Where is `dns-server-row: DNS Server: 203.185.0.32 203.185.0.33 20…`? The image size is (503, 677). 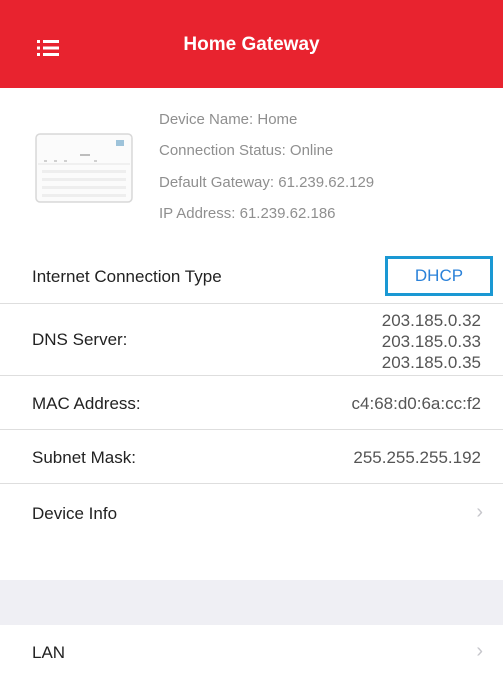
dns-server-row: DNS Server: 203.185.0.32 203.185.0.33 20… is located at coordinates (251, 340).